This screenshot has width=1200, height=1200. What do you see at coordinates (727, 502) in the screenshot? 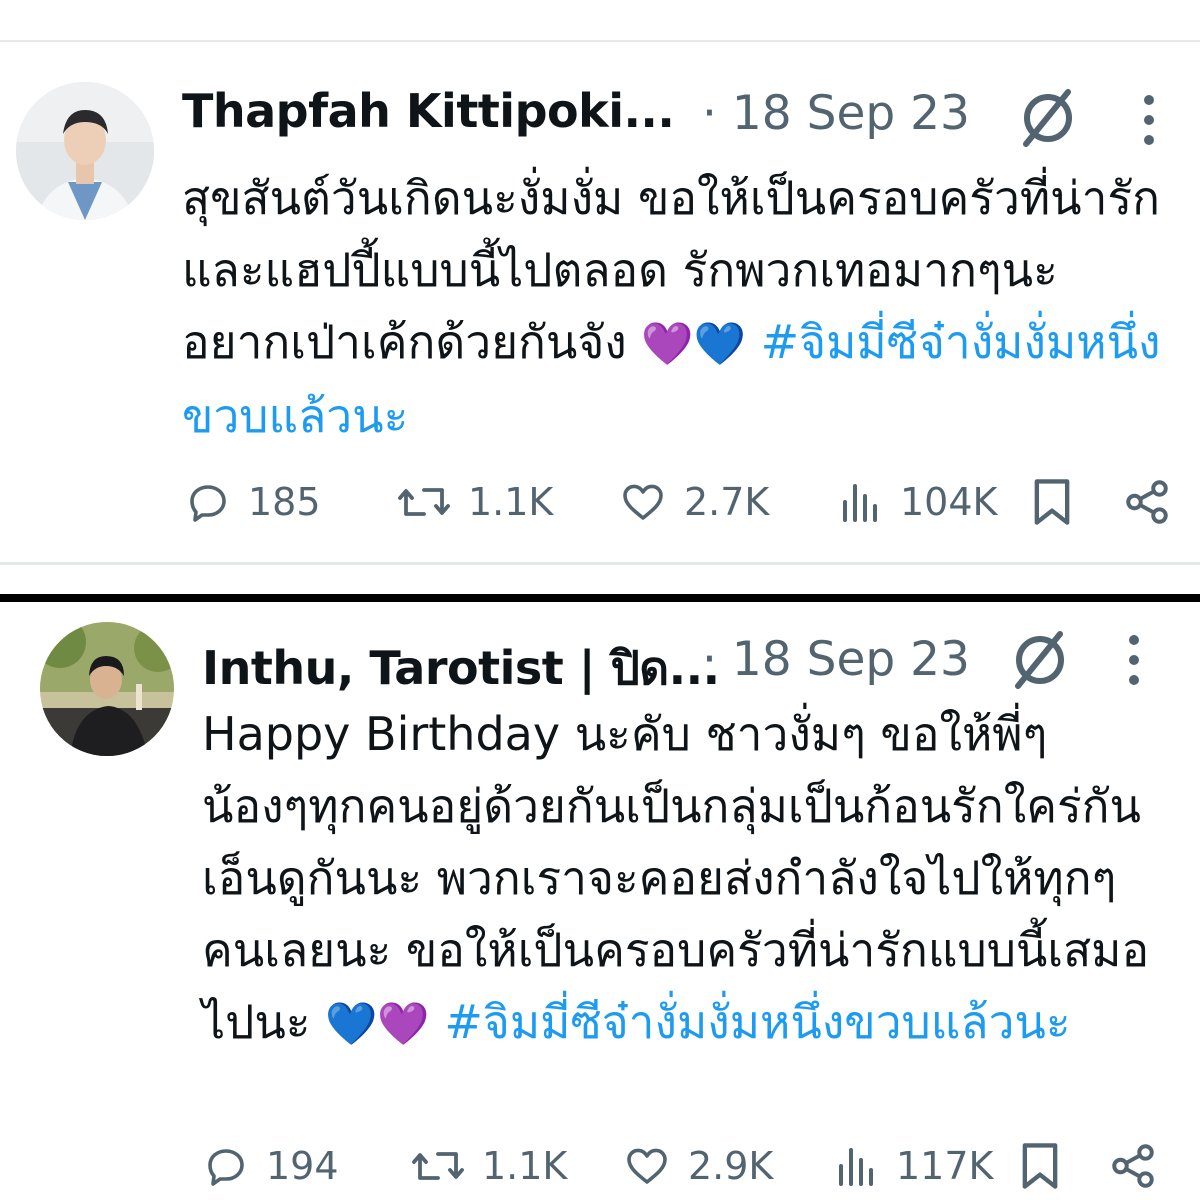
I see `like-count: 2.7K` at bounding box center [727, 502].